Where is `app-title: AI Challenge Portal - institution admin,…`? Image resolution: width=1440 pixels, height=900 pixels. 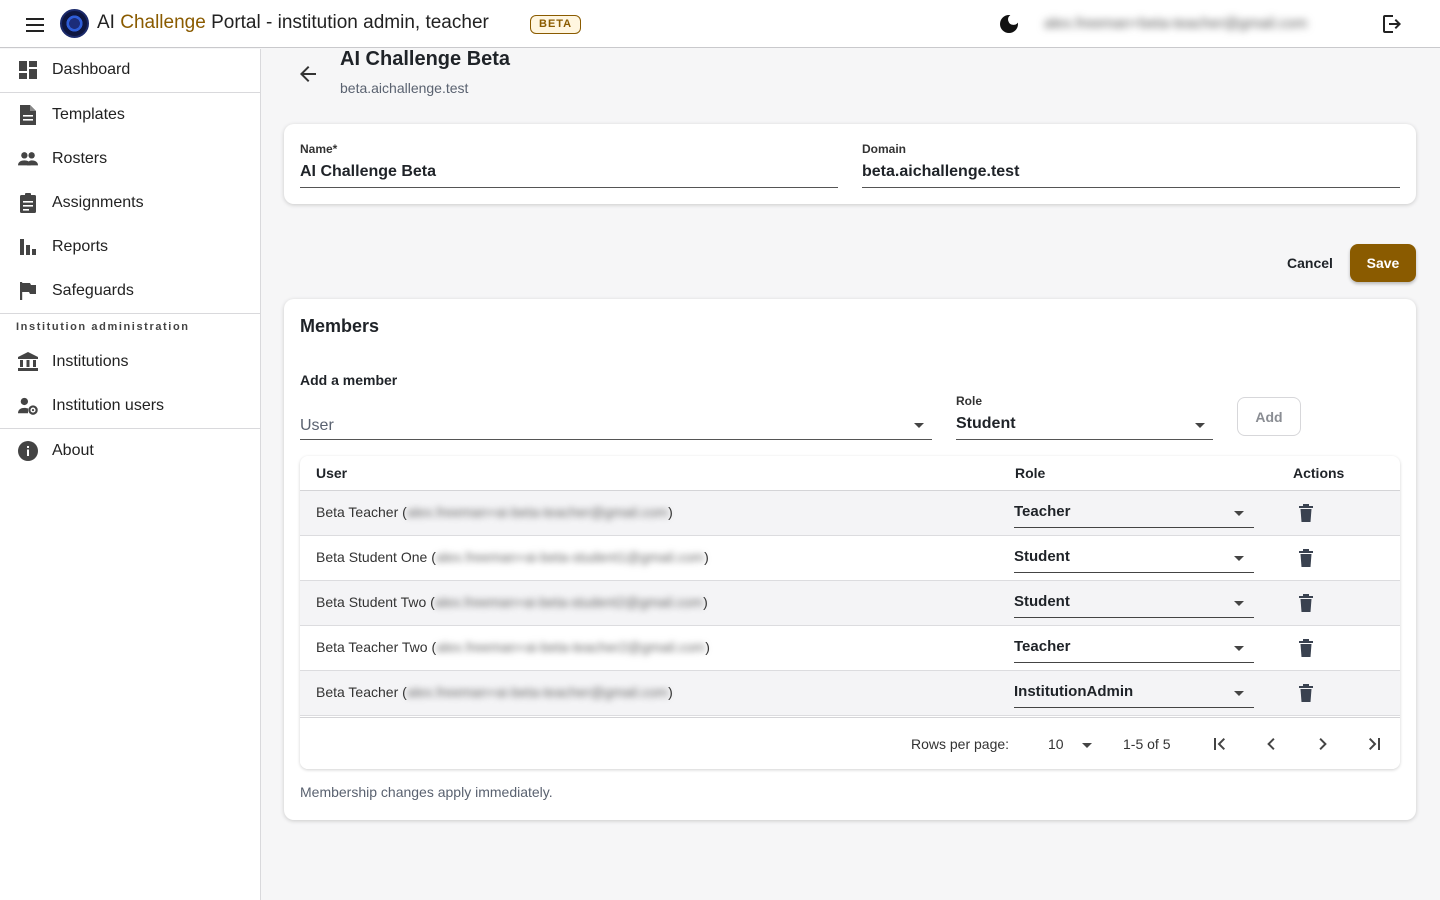
app-title: AI Challenge Portal - institution admin,… is located at coordinates (293, 23).